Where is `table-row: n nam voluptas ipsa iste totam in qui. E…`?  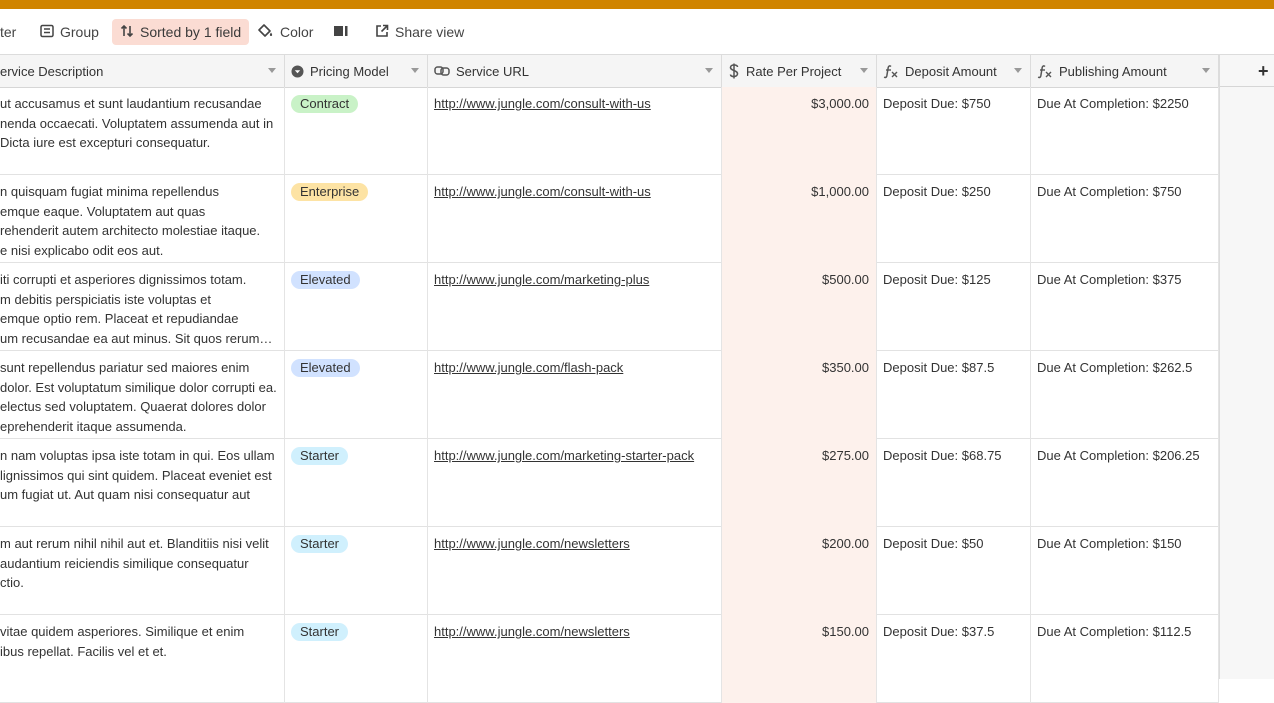 table-row: n nam voluptas ipsa iste totam in qui. E… is located at coordinates (609, 483).